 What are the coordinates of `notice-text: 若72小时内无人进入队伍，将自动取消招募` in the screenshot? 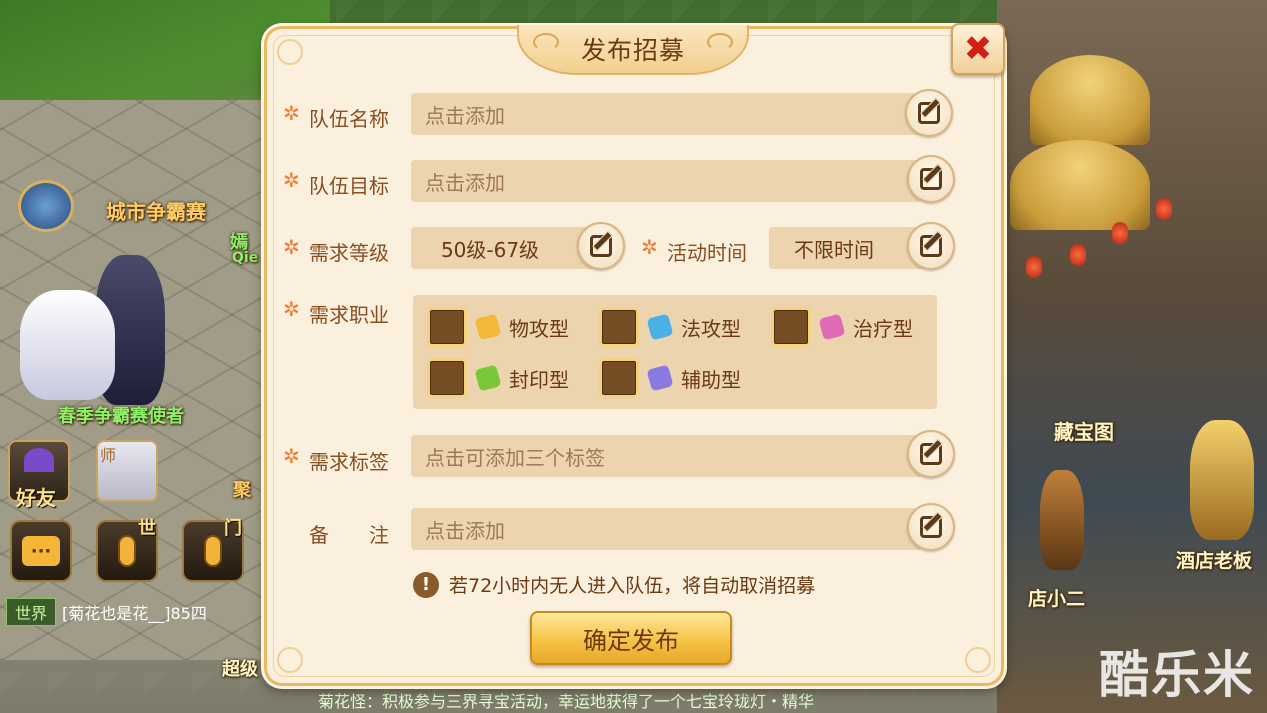 It's located at (632, 586).